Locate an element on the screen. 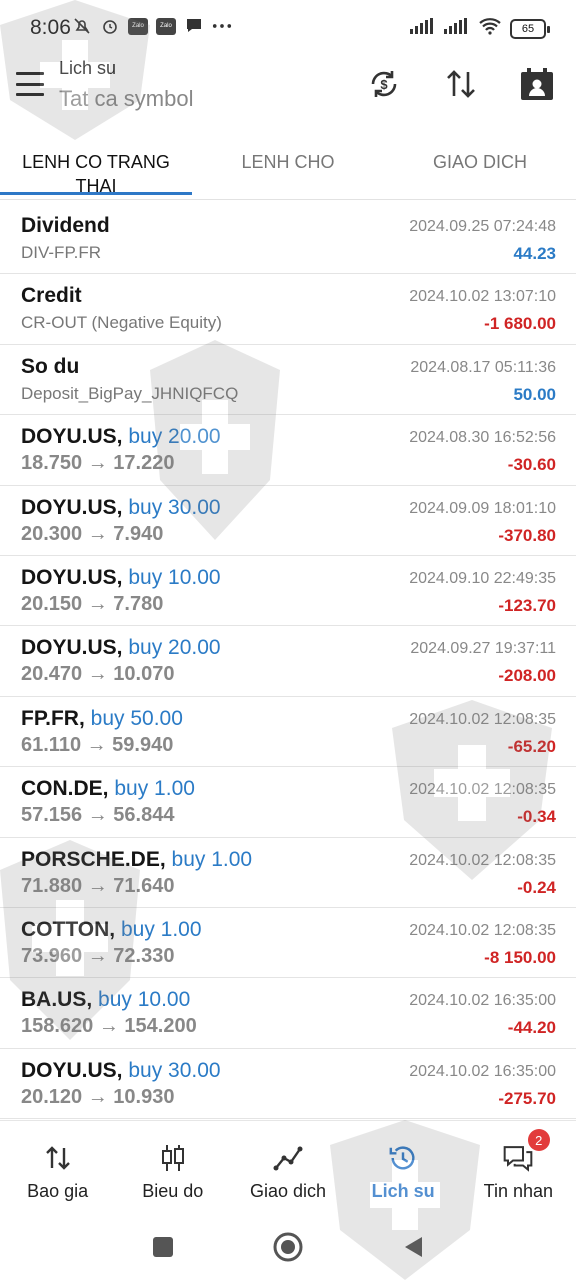 The image size is (576, 1280). calendar-person-icon is located at coordinates (537, 84).